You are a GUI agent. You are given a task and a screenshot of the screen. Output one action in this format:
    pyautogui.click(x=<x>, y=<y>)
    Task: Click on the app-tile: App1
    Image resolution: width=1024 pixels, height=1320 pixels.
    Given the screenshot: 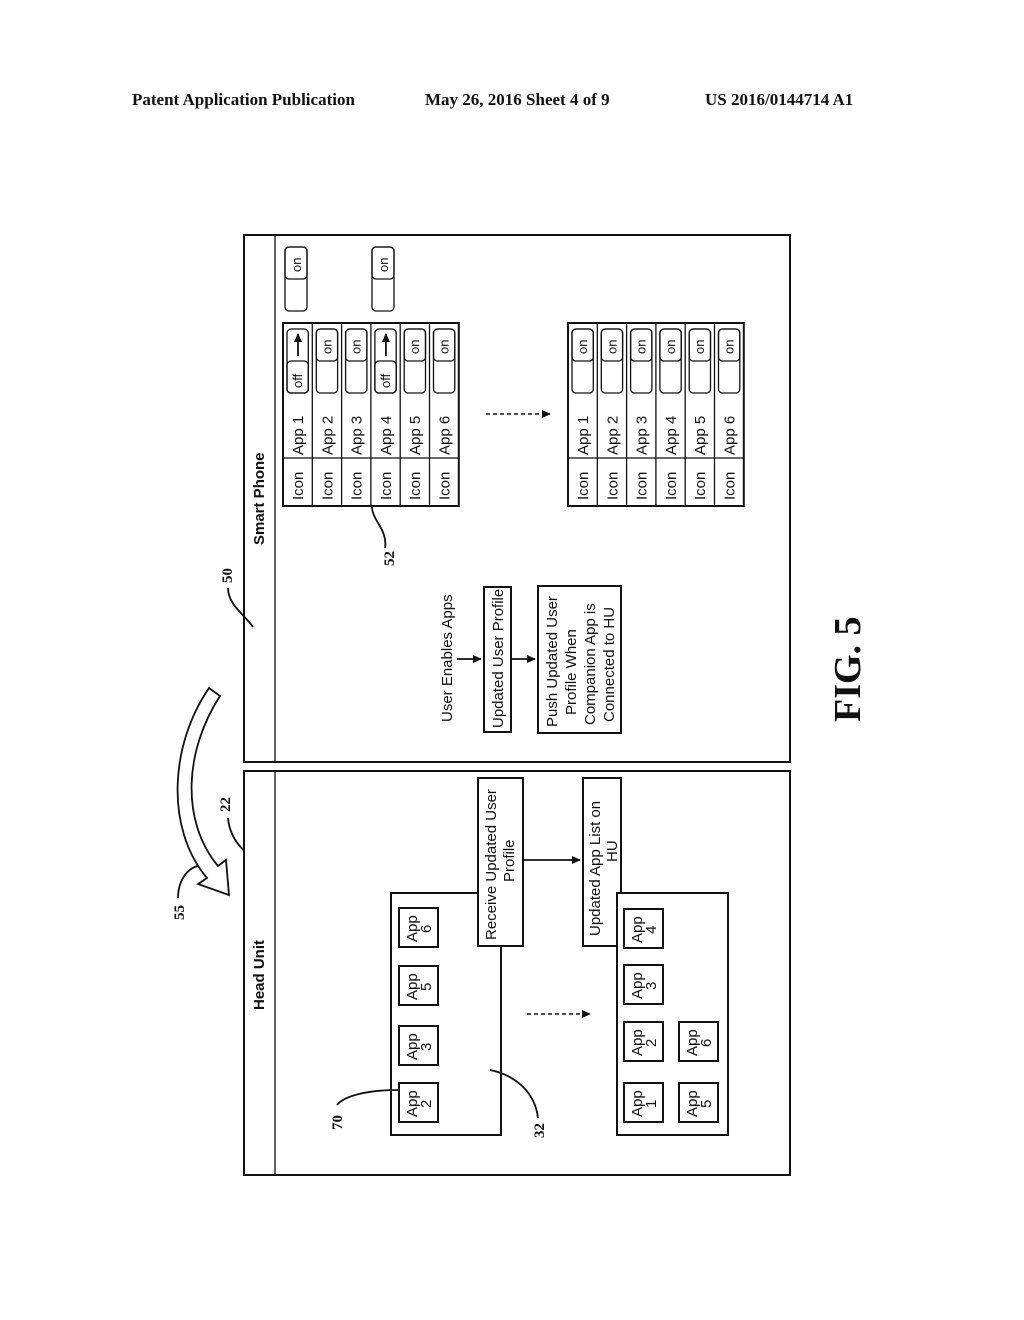 What is the action you would take?
    pyautogui.click(x=643, y=1102)
    